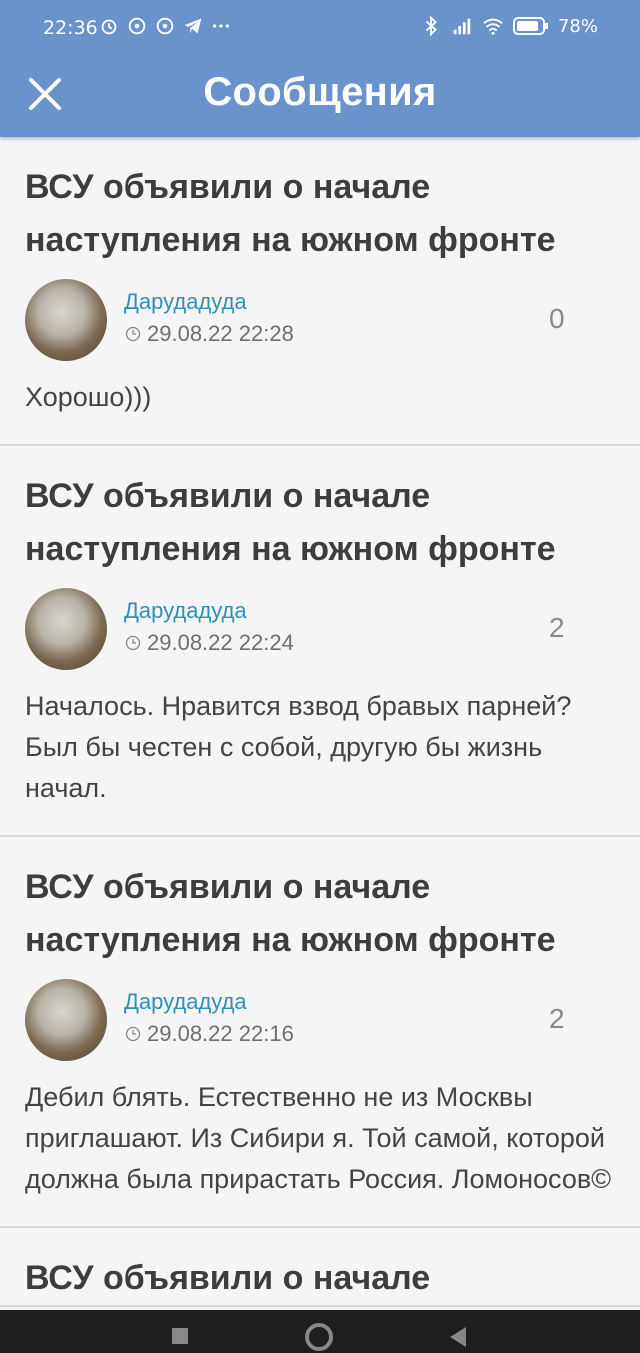 This screenshot has height=1353, width=640. I want to click on signal-icon, so click(462, 26).